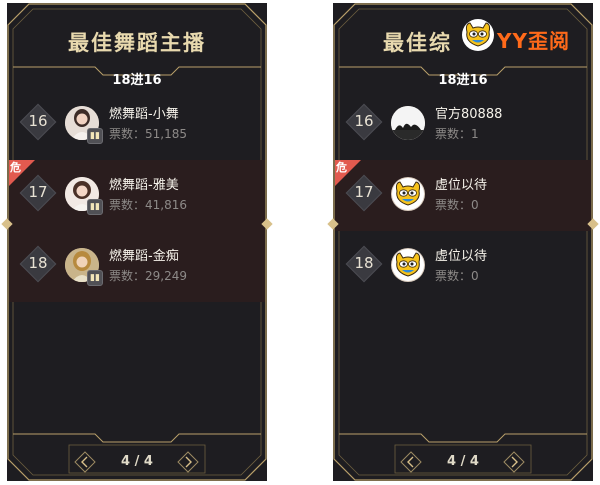  Describe the element at coordinates (463, 124) in the screenshot. I see `ranking-row: 16 官方80888 票数：1` at that location.